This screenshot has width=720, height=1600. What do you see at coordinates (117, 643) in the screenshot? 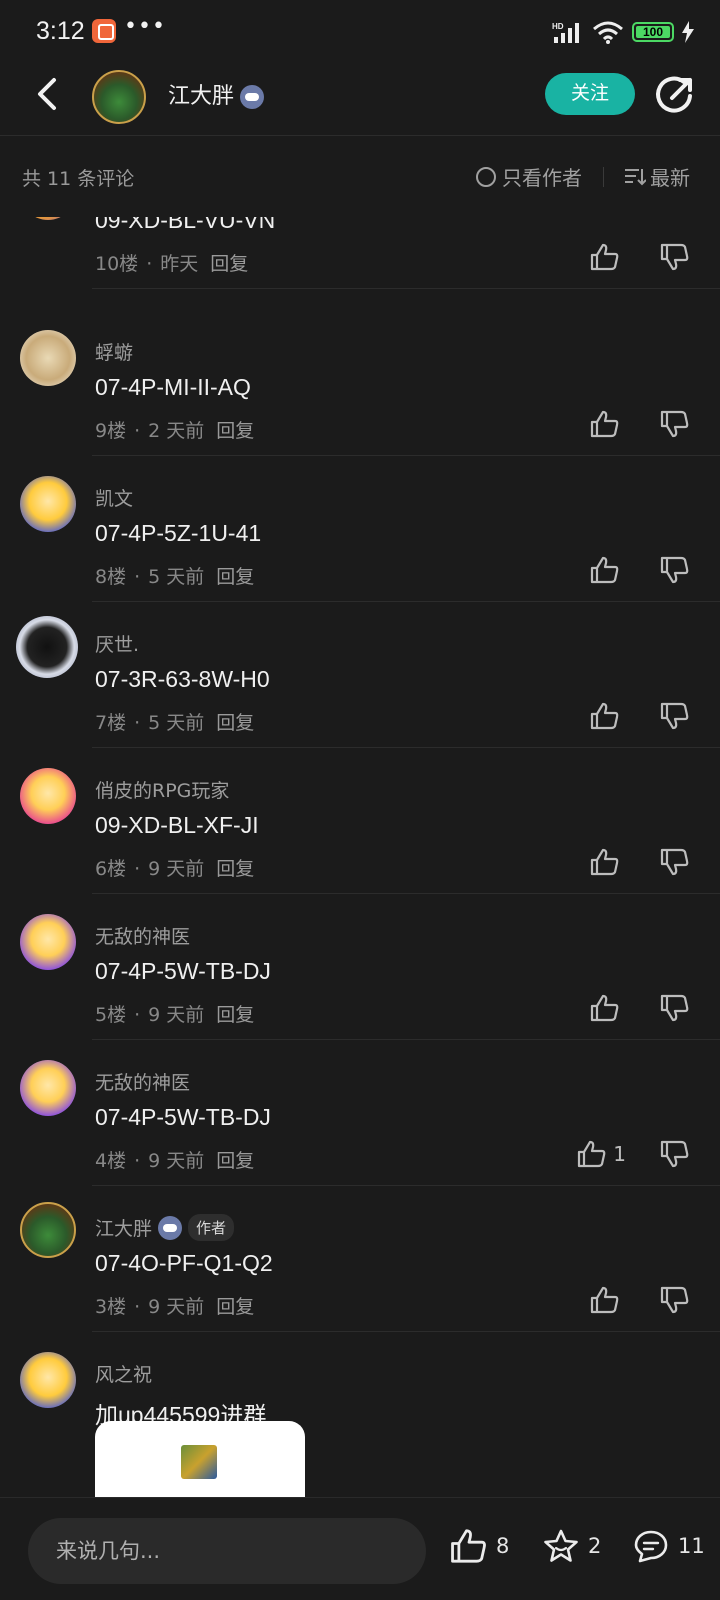
I see `user-name: 厌世.` at bounding box center [117, 643].